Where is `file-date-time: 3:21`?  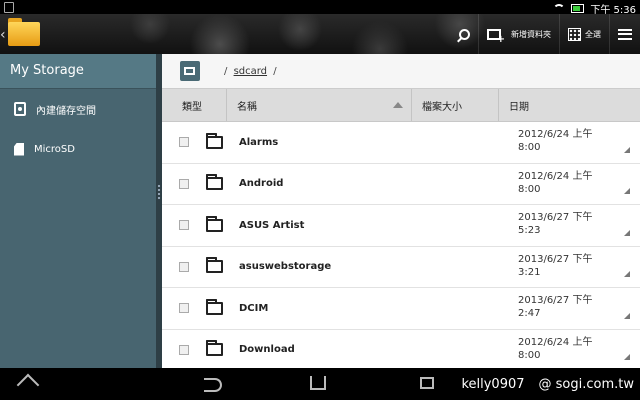 file-date-time: 3:21 is located at coordinates (529, 272).